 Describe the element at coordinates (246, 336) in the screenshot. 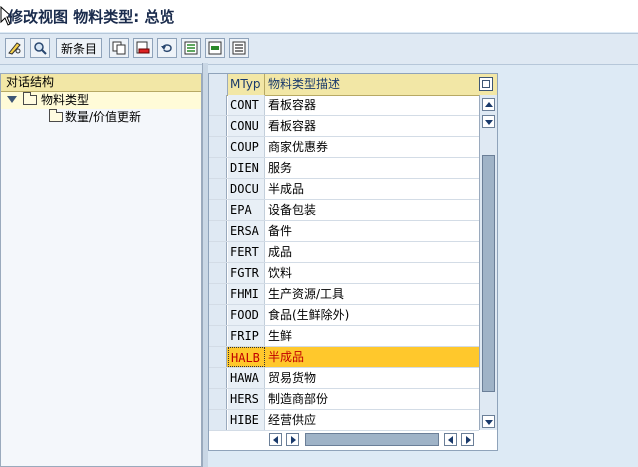

I see `cell-mtyp: FRIP` at that location.